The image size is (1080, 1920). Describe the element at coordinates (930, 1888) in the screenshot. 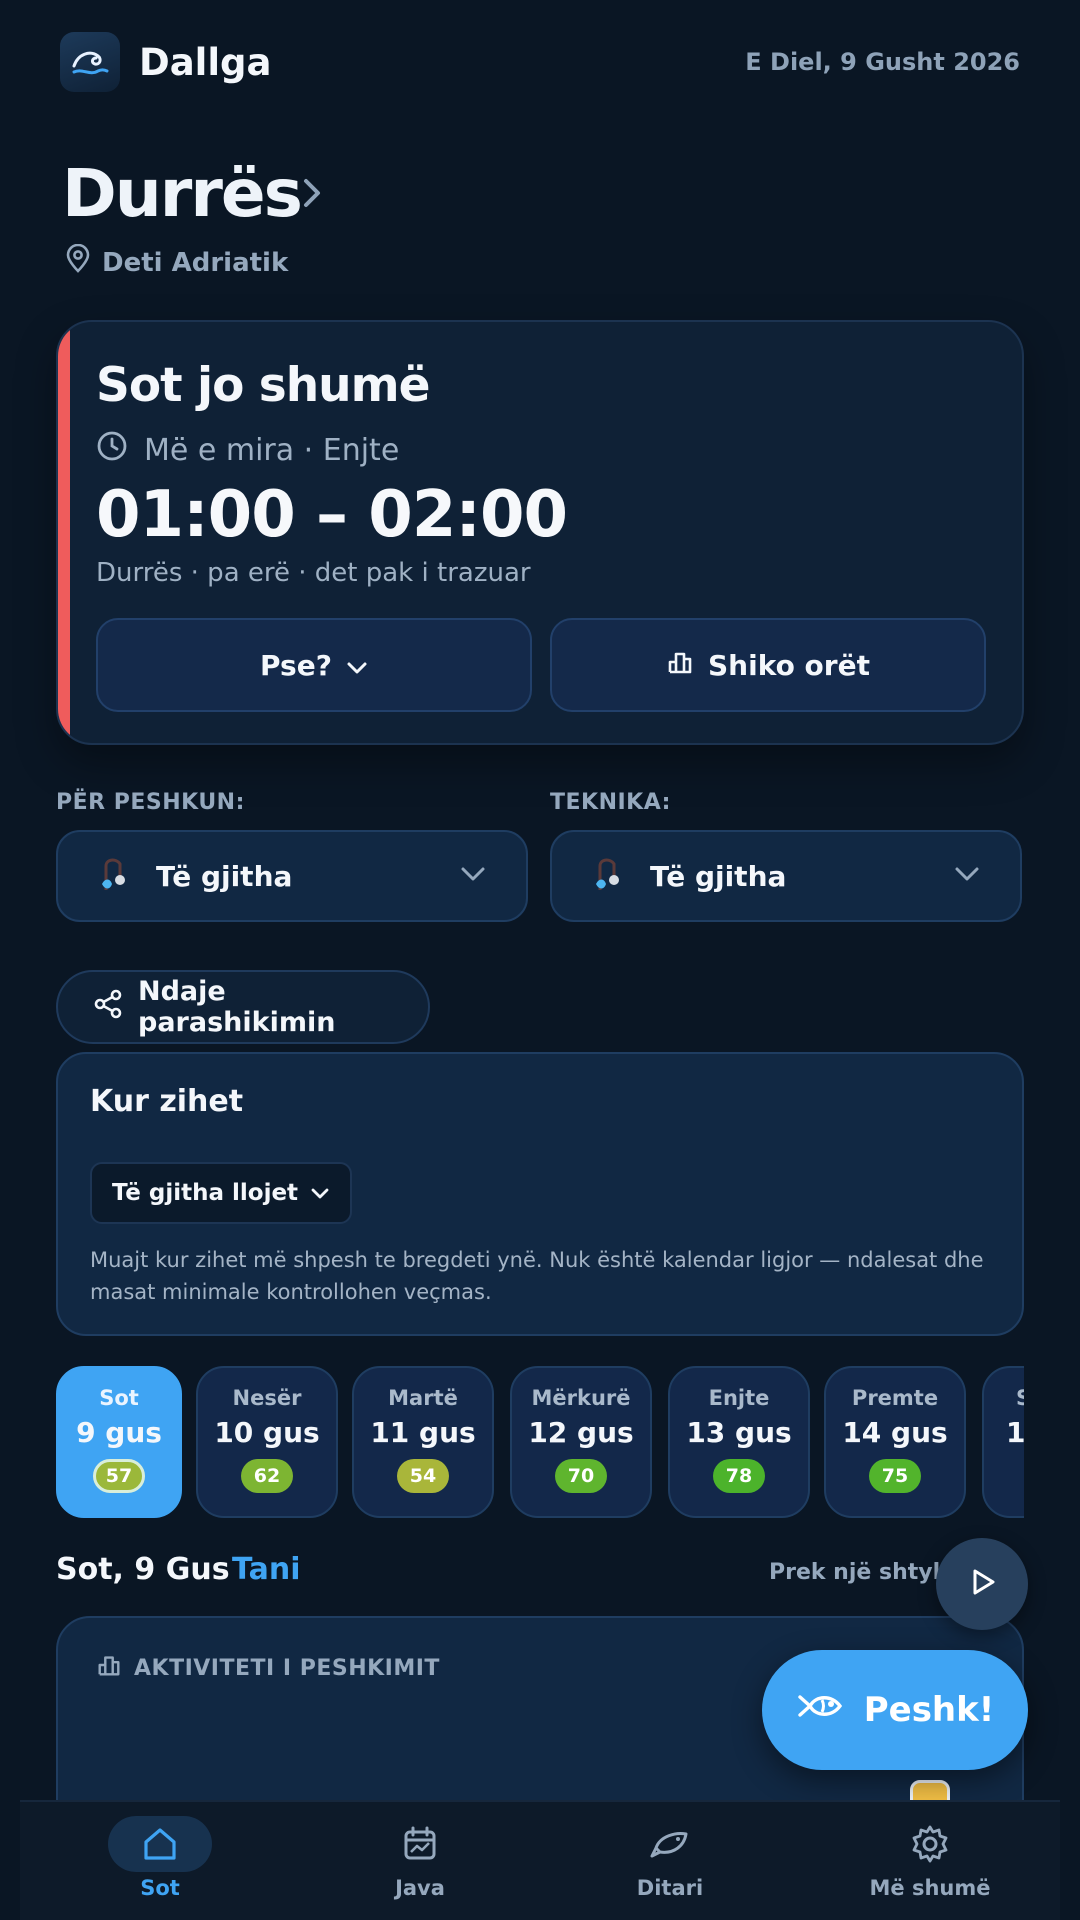

I see `nav-label: Më shumë` at that location.